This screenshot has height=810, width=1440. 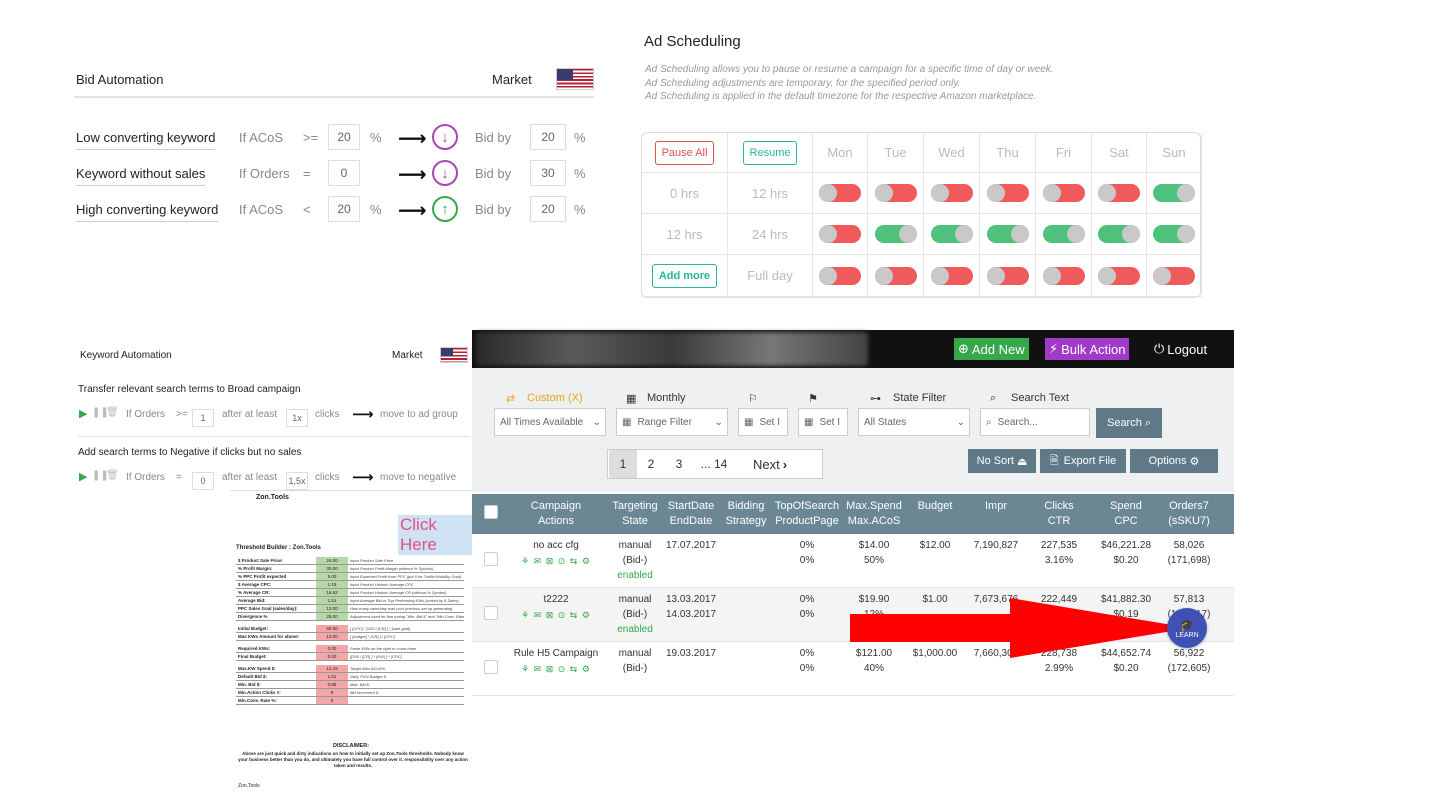 I want to click on add-more-button: Add more, so click(x=684, y=275).